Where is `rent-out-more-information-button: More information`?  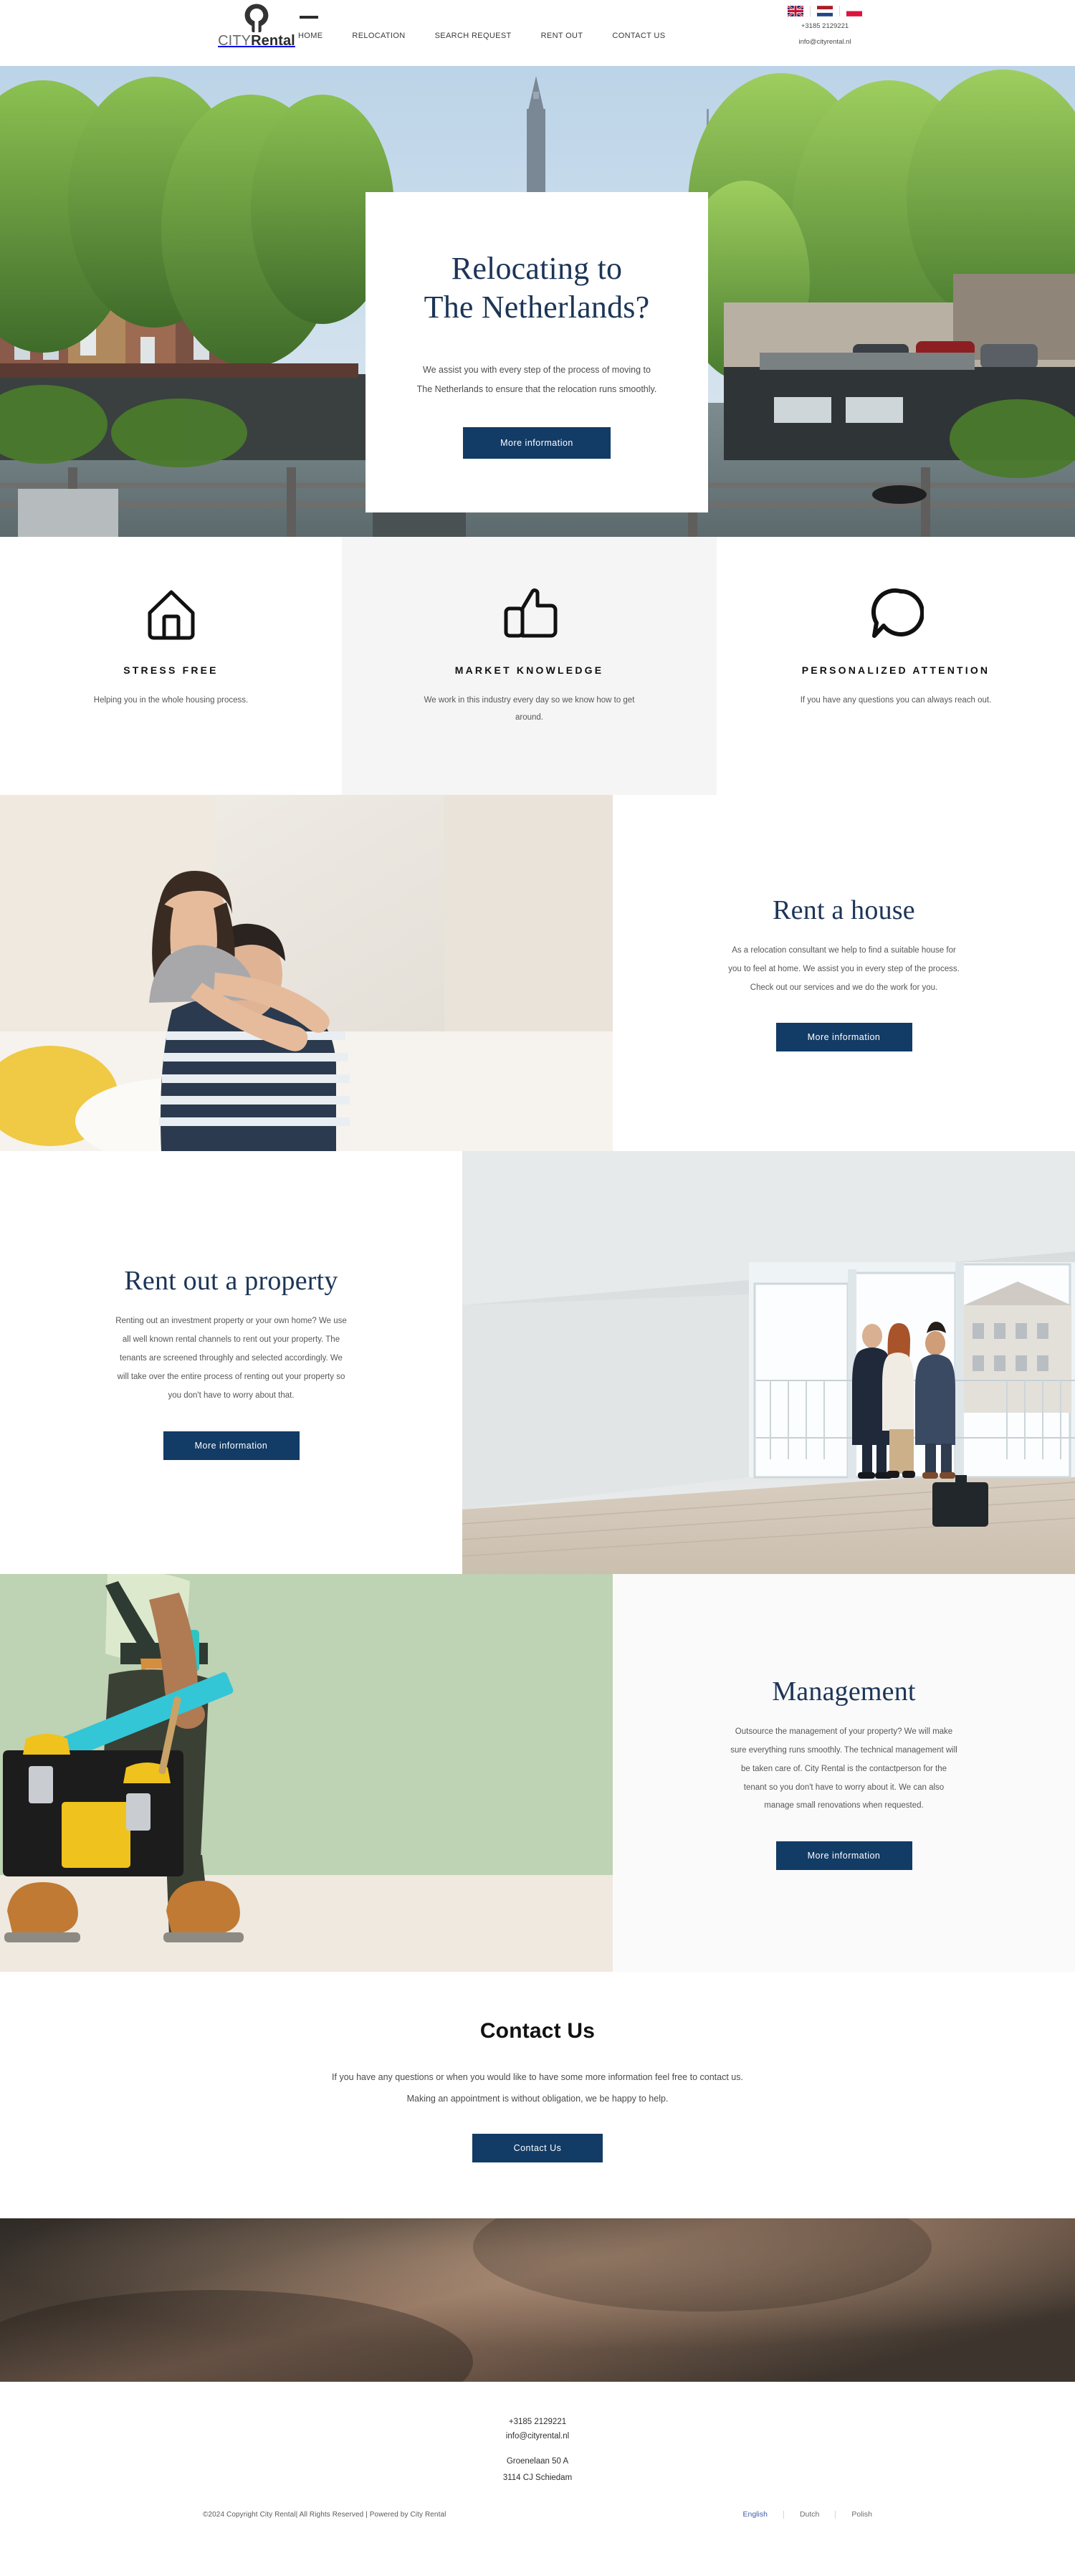
rent-out-more-information-button: More information is located at coordinates (231, 1445).